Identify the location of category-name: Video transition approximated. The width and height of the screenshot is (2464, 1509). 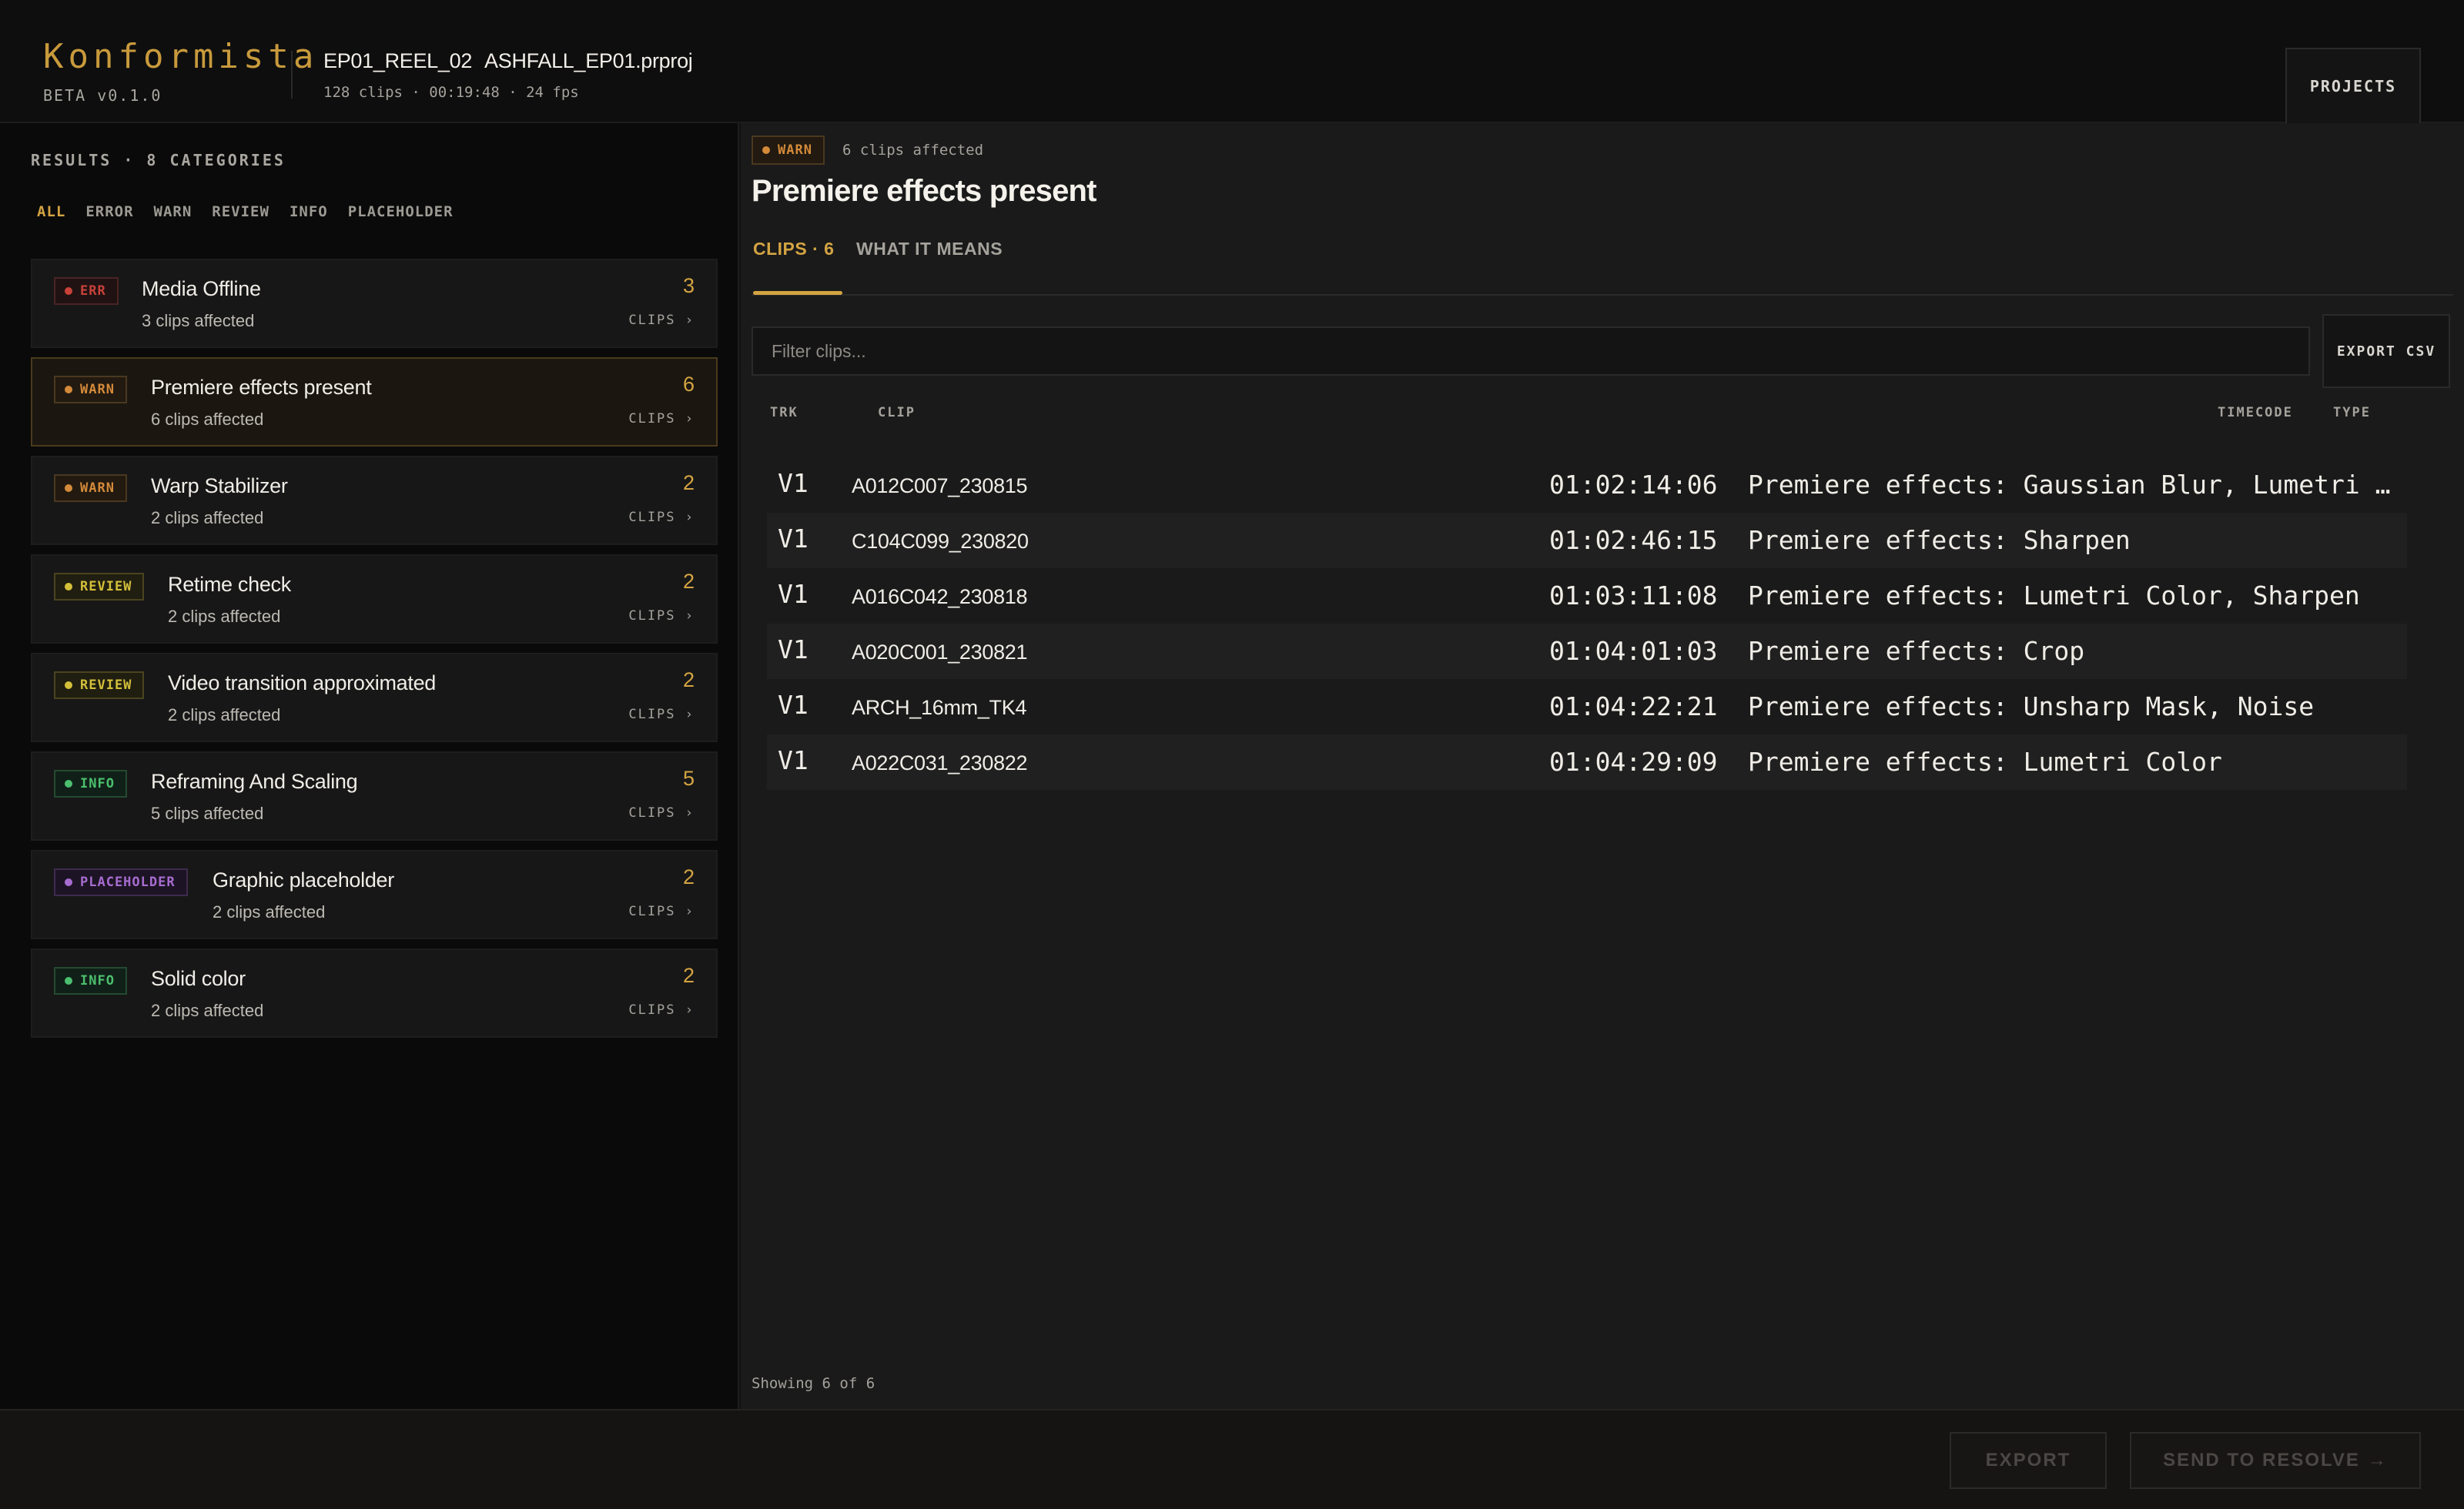
(302, 682).